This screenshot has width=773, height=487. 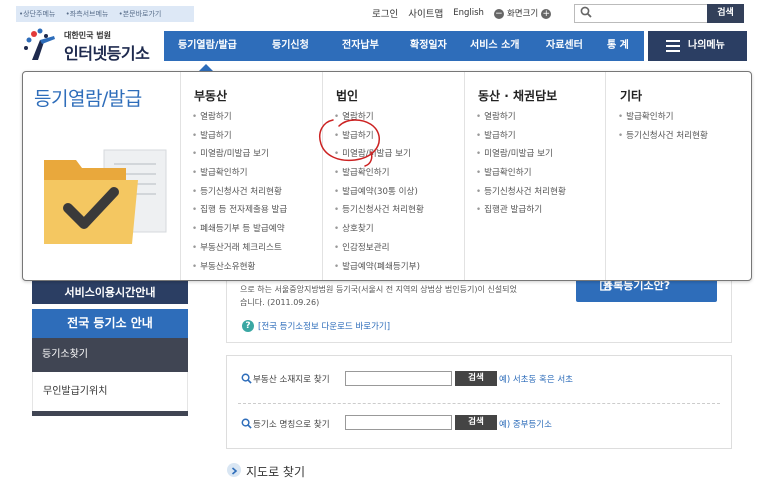 What do you see at coordinates (234, 470) in the screenshot?
I see `chevron-right-icon` at bounding box center [234, 470].